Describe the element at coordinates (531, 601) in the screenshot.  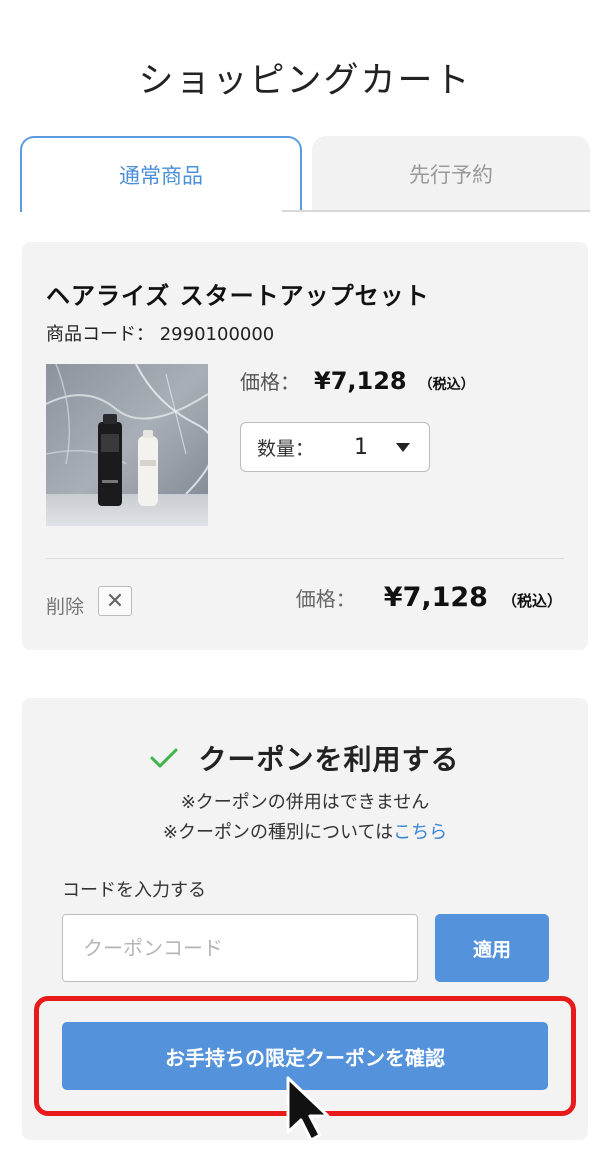
I see `item-total-tax-label: （税込）` at that location.